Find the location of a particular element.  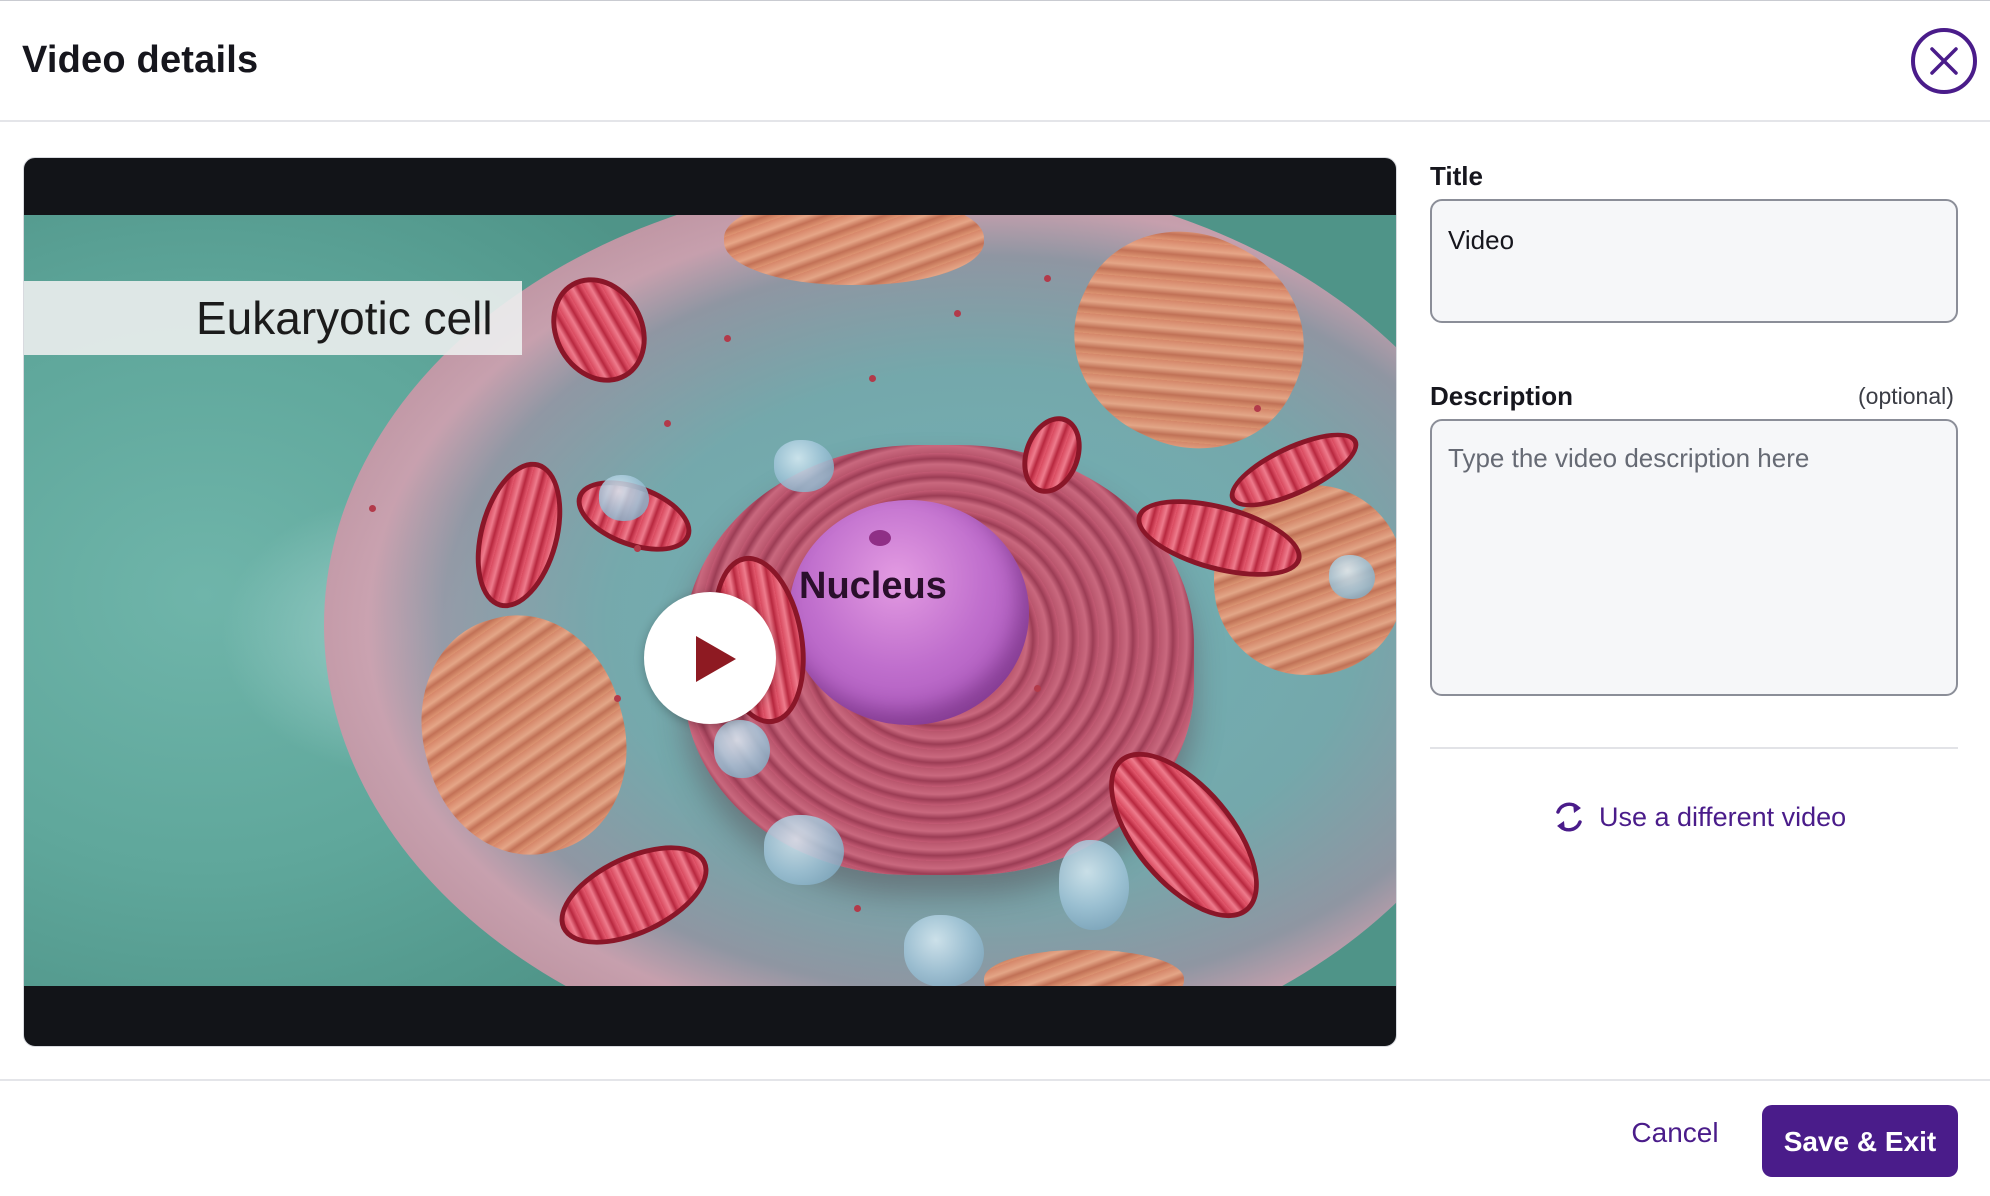

description-optional-hint: (optional) is located at coordinates (1906, 396).